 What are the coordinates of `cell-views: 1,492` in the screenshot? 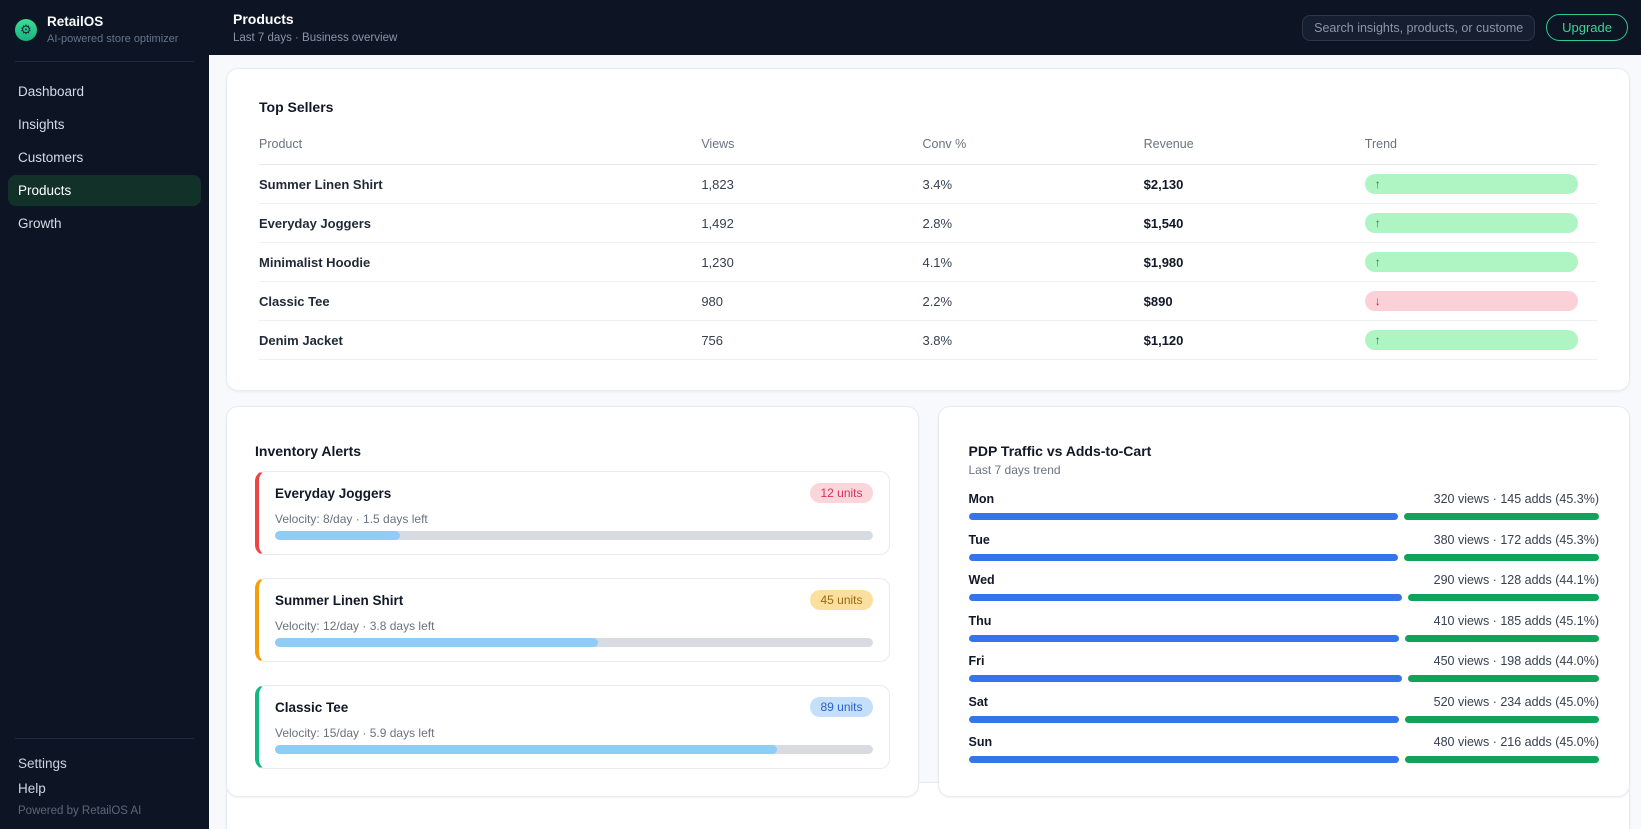 It's located at (717, 223).